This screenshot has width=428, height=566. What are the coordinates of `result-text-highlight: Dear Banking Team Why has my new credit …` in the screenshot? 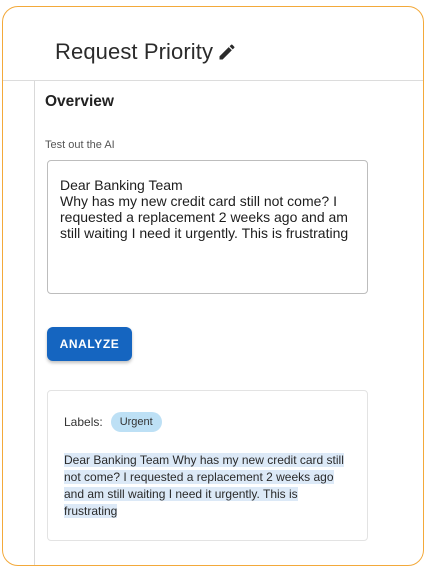 It's located at (204, 485).